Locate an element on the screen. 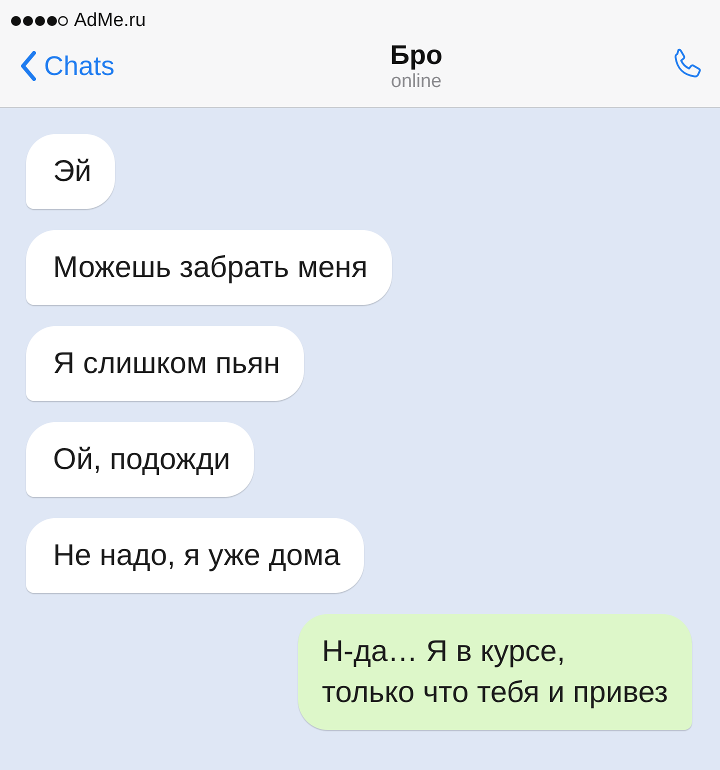  received-message: Я слишком пьян is located at coordinates (165, 363).